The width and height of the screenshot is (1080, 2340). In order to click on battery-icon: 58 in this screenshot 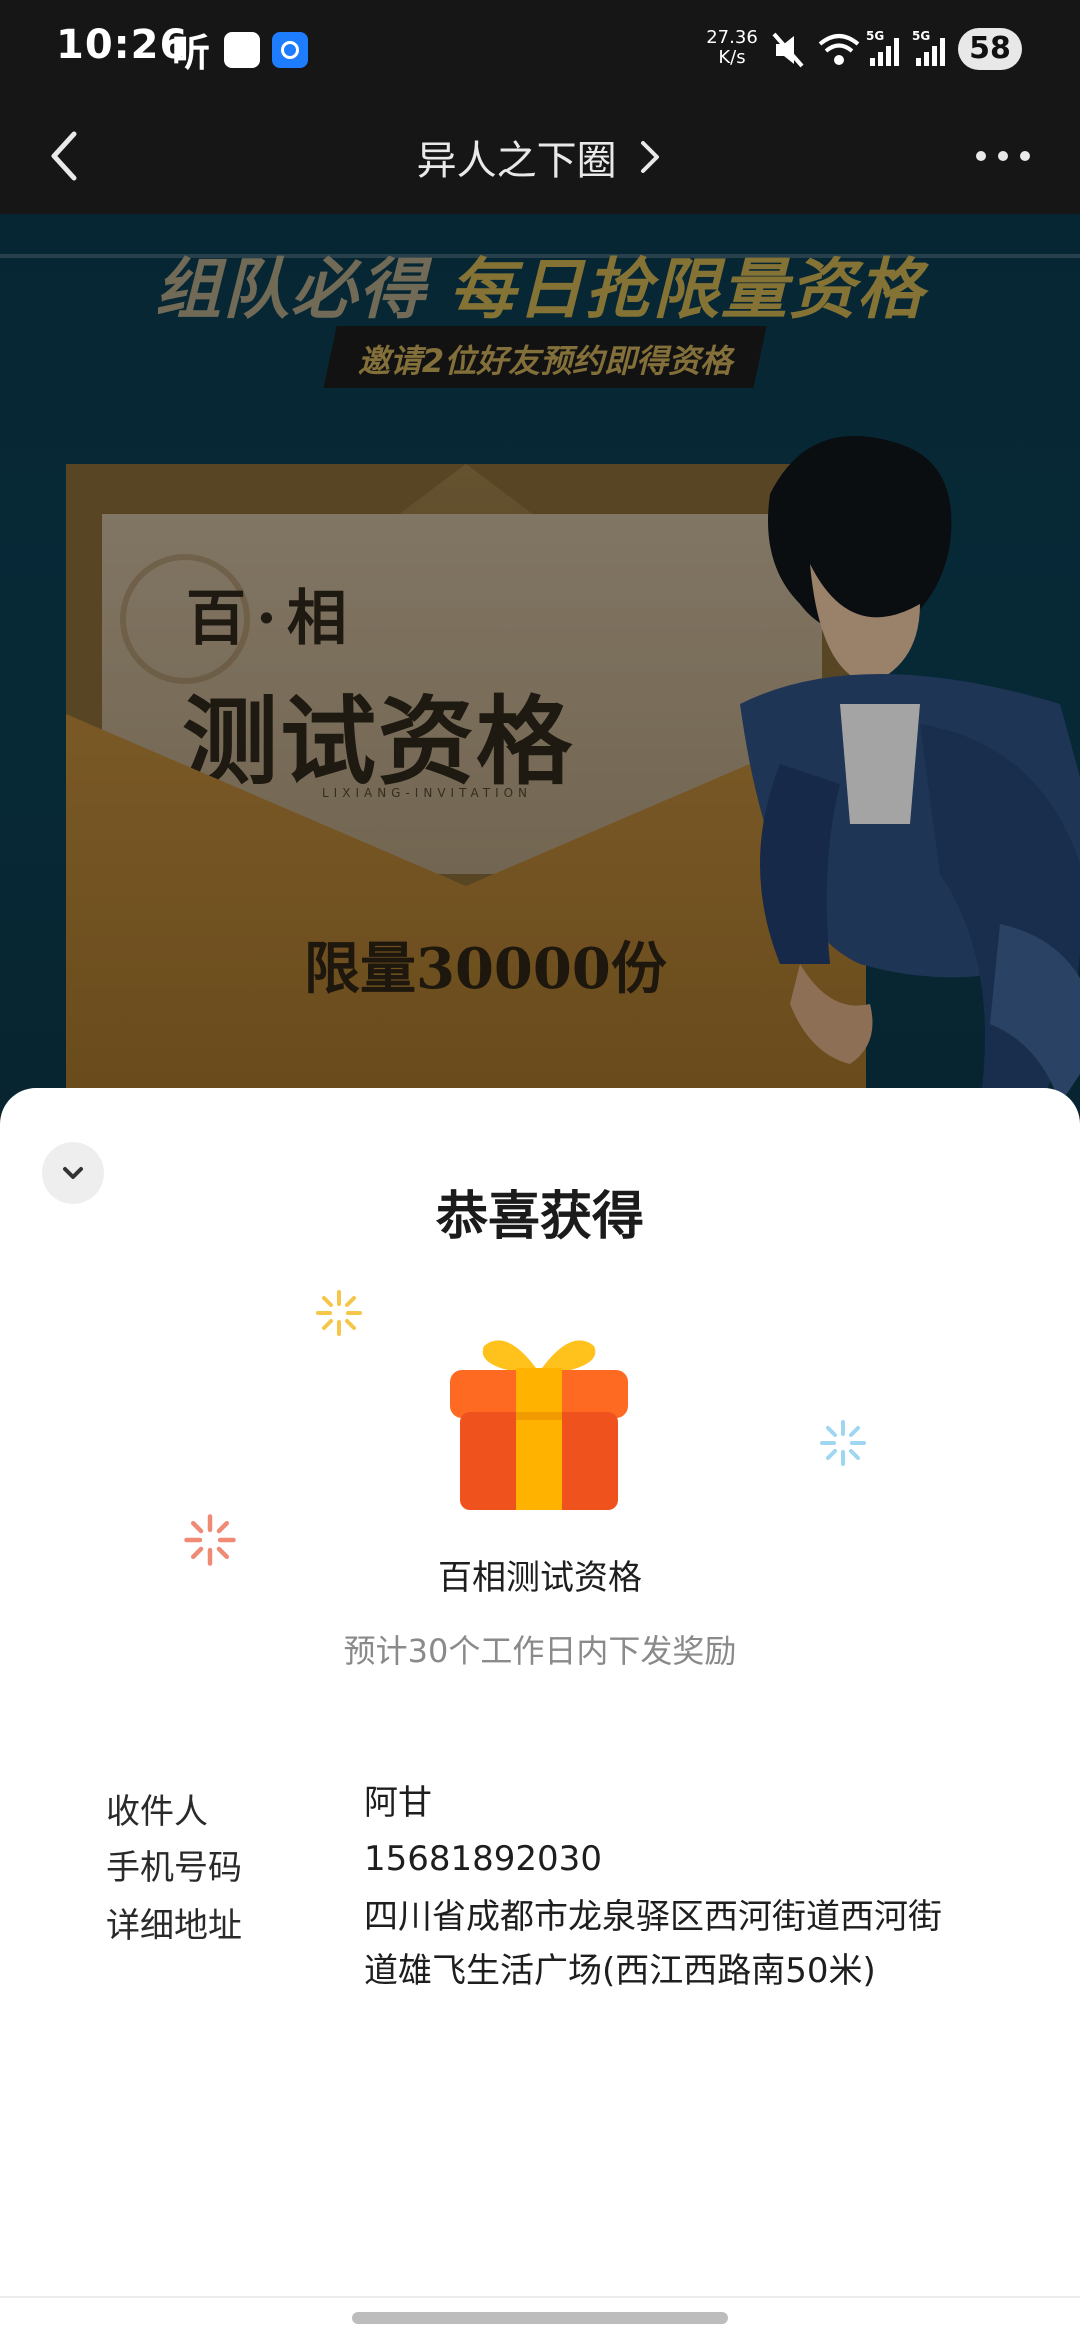, I will do `click(990, 49)`.